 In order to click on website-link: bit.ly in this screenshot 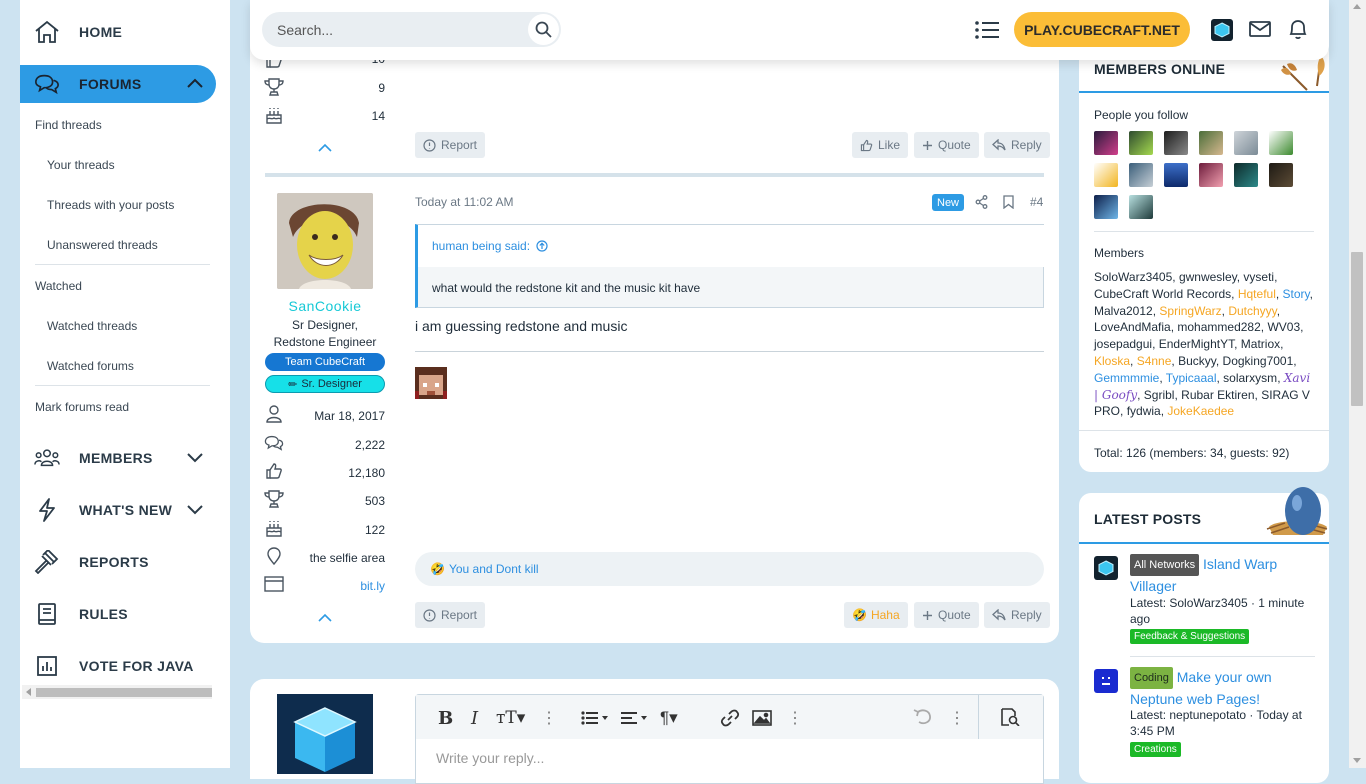, I will do `click(372, 586)`.